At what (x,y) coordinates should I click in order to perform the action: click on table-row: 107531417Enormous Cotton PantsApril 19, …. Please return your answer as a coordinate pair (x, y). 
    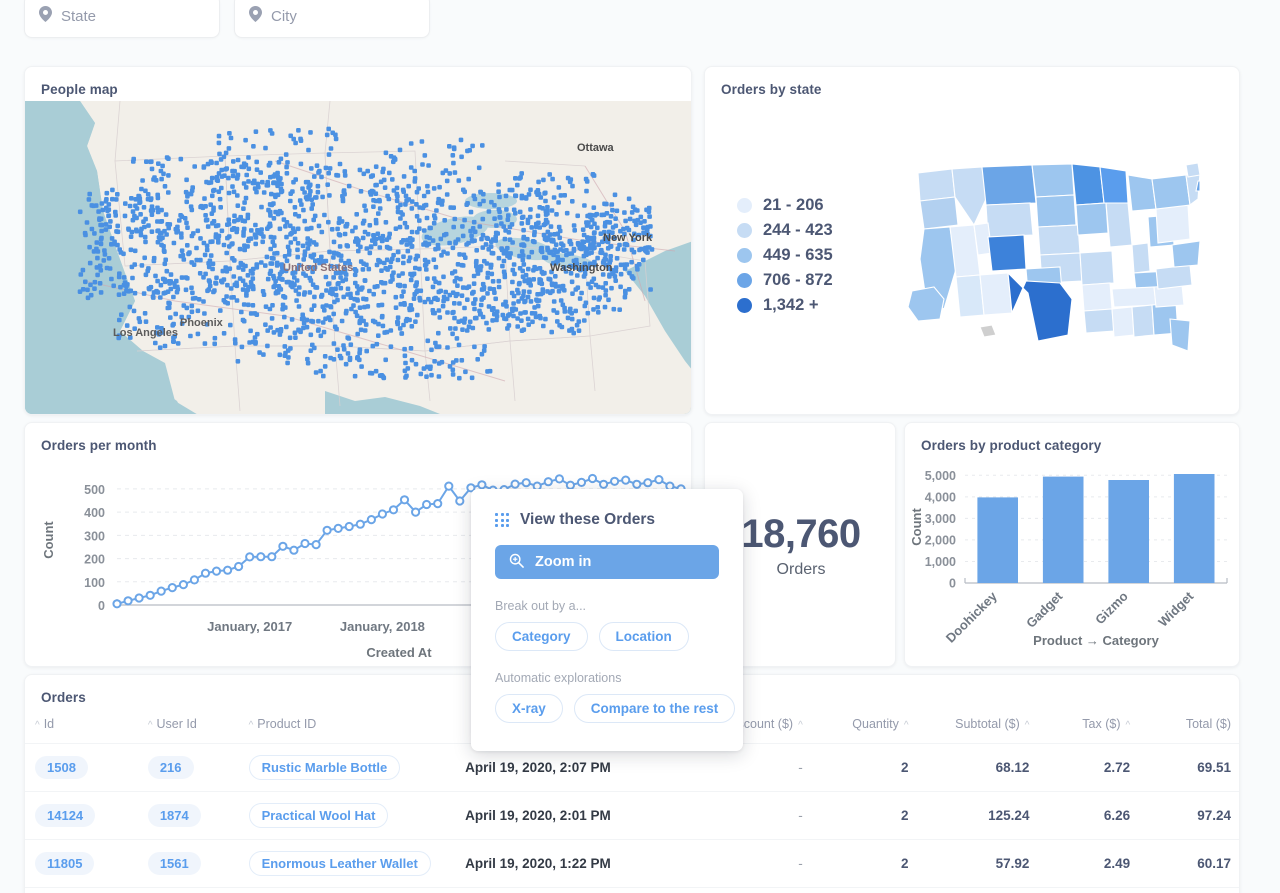
    Looking at the image, I should click on (632, 890).